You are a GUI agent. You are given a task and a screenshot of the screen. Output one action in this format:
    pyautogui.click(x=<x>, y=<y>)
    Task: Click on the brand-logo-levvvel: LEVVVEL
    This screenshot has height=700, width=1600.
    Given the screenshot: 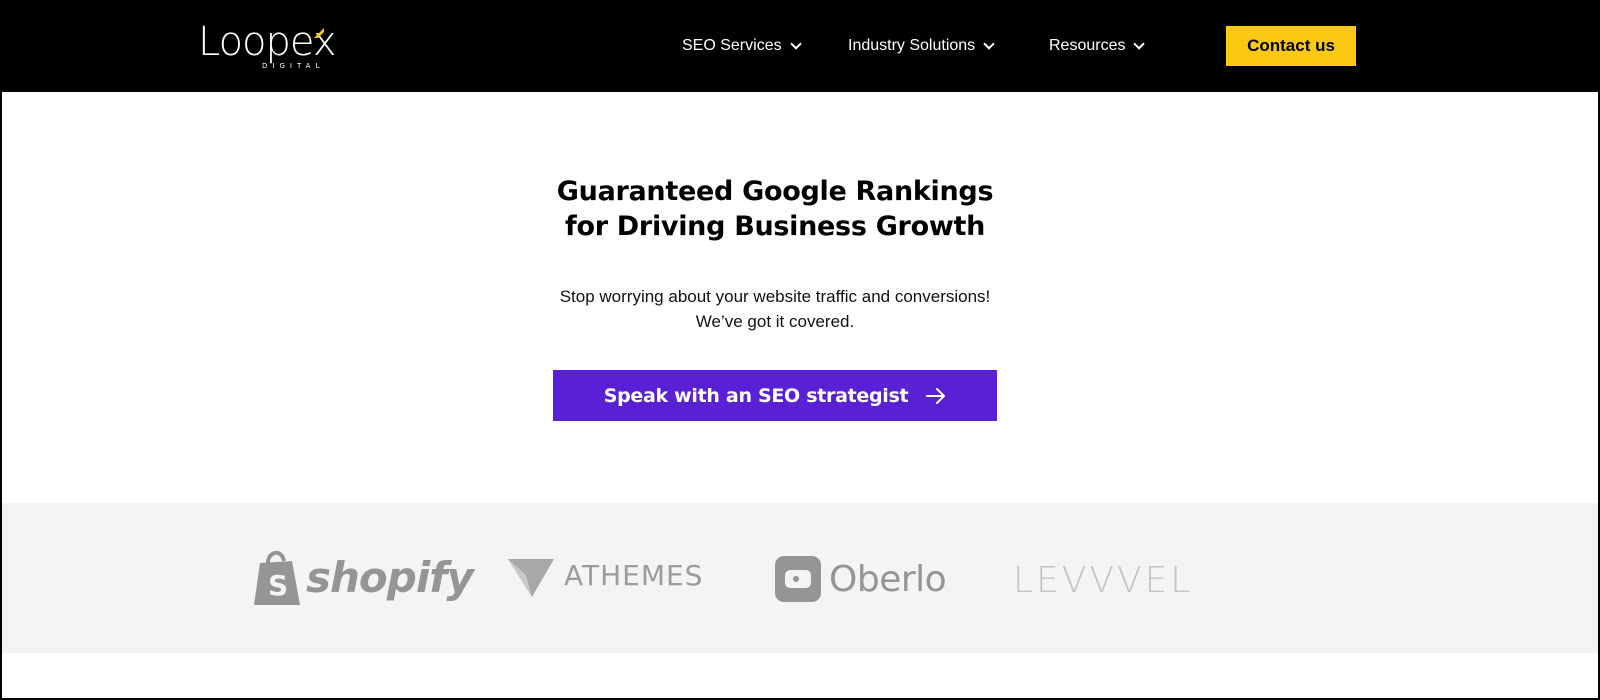 What is the action you would take?
    pyautogui.click(x=1103, y=580)
    